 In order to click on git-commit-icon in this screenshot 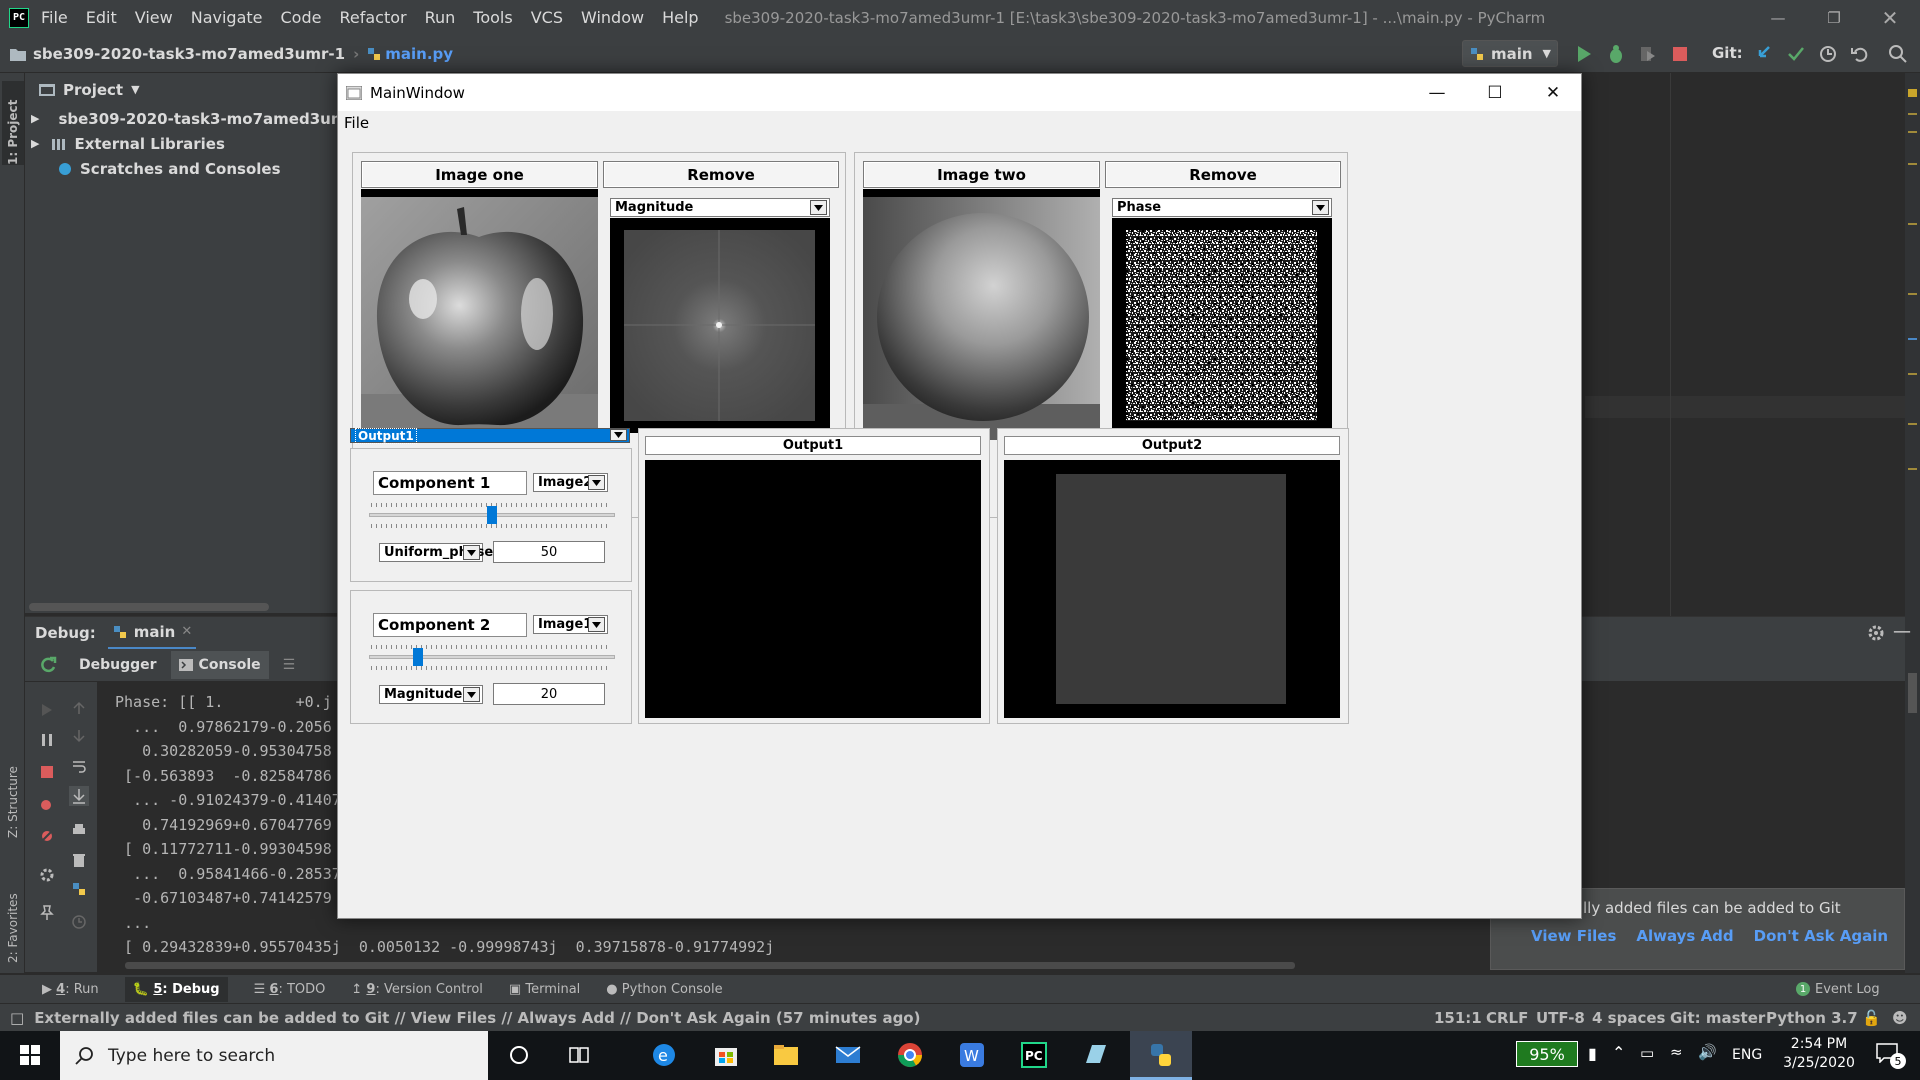, I will do `click(1796, 54)`.